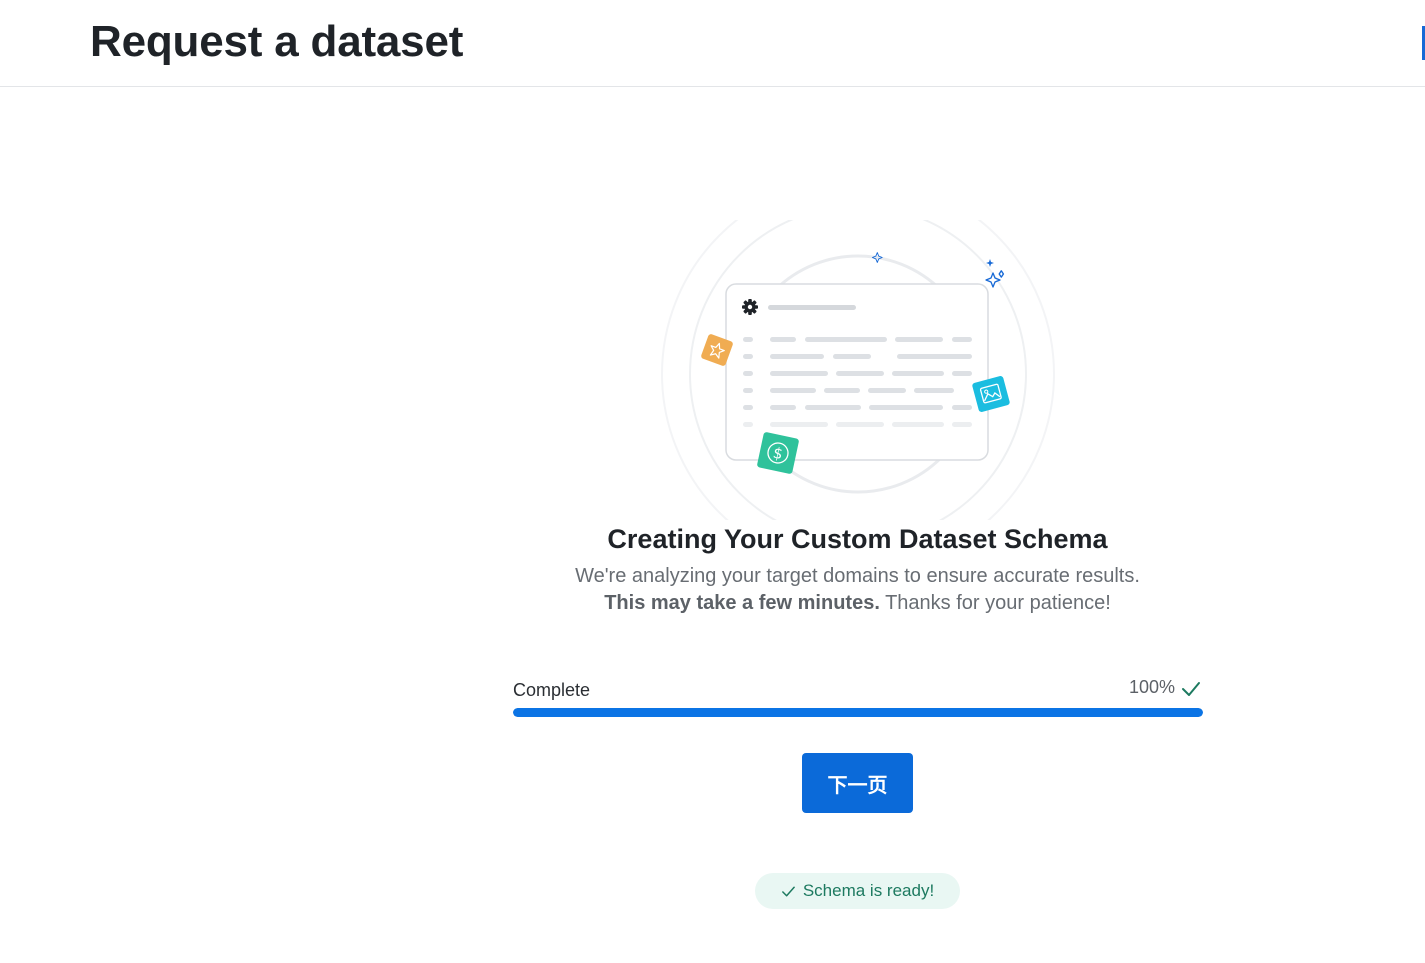 The height and width of the screenshot is (963, 1425). I want to click on next-page-button: 下一页, so click(857, 783).